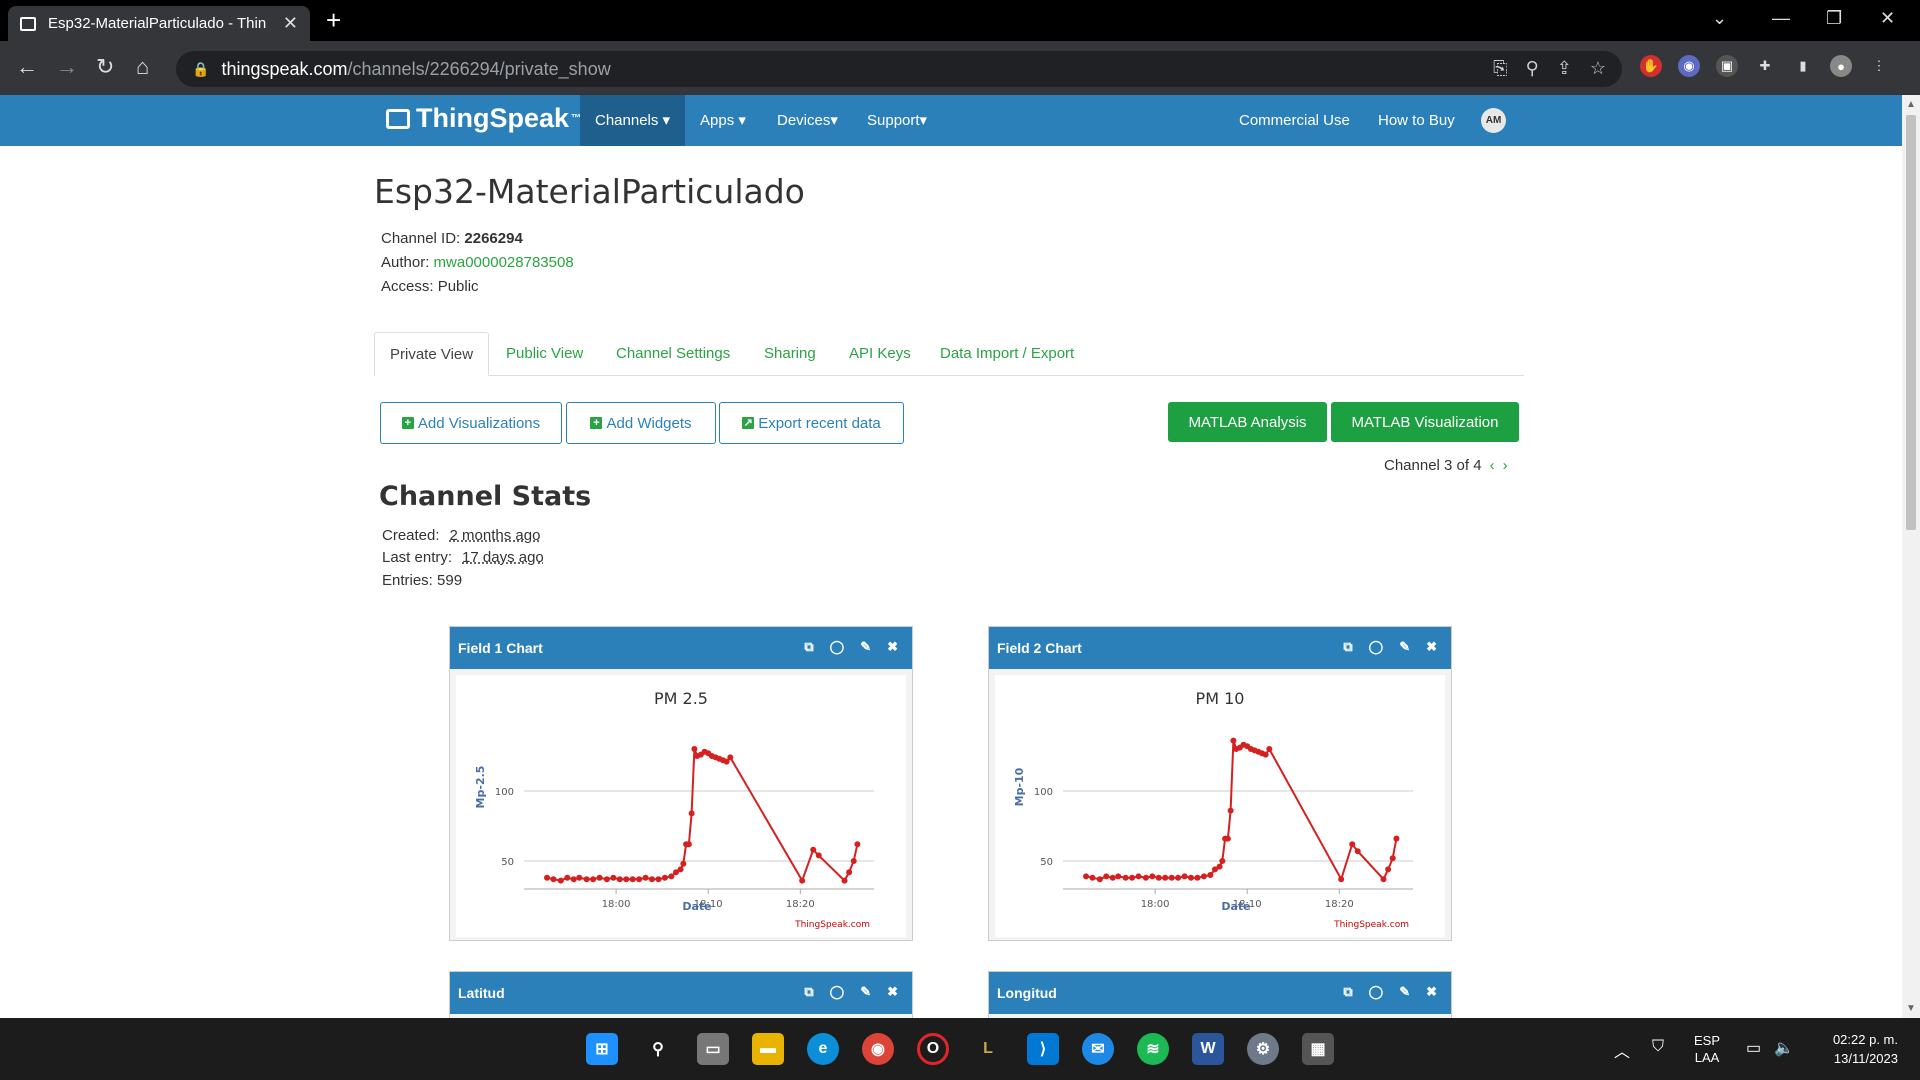 The width and height of the screenshot is (1920, 1080). Describe the element at coordinates (1911, 1008) in the screenshot. I see `scroll-down-icon: ▼` at that location.